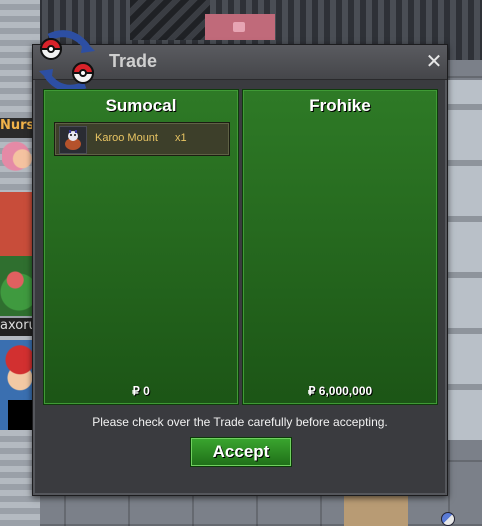 Image resolution: width=482 pixels, height=526 pixels. What do you see at coordinates (141, 391) in the screenshot?
I see `left-money: ₽ 0` at bounding box center [141, 391].